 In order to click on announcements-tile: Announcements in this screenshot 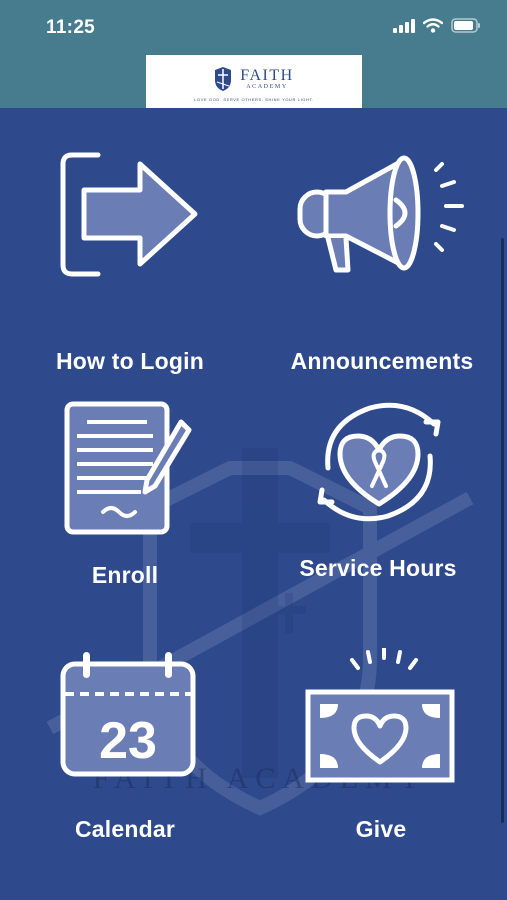, I will do `click(383, 261)`.